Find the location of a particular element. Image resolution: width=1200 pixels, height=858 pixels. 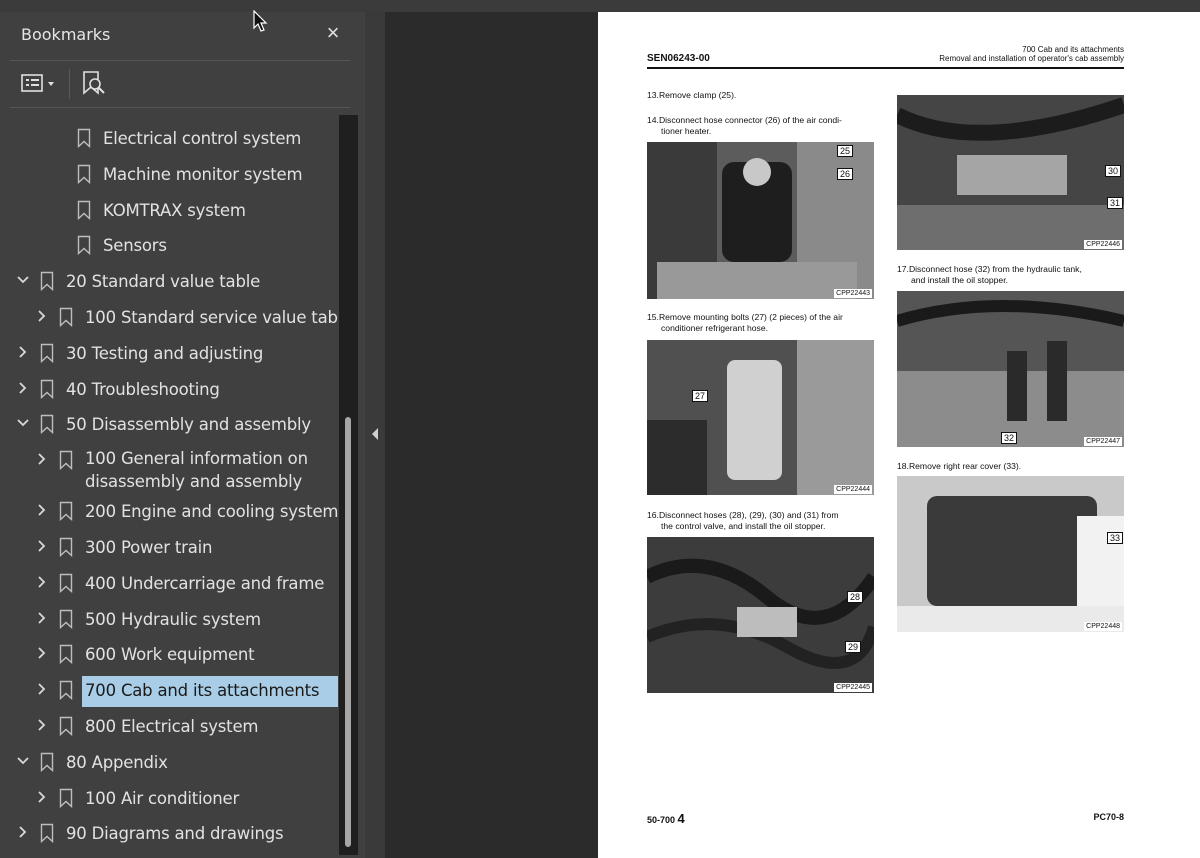

bookmark-item: 100 Standard service value table is located at coordinates (170, 317).